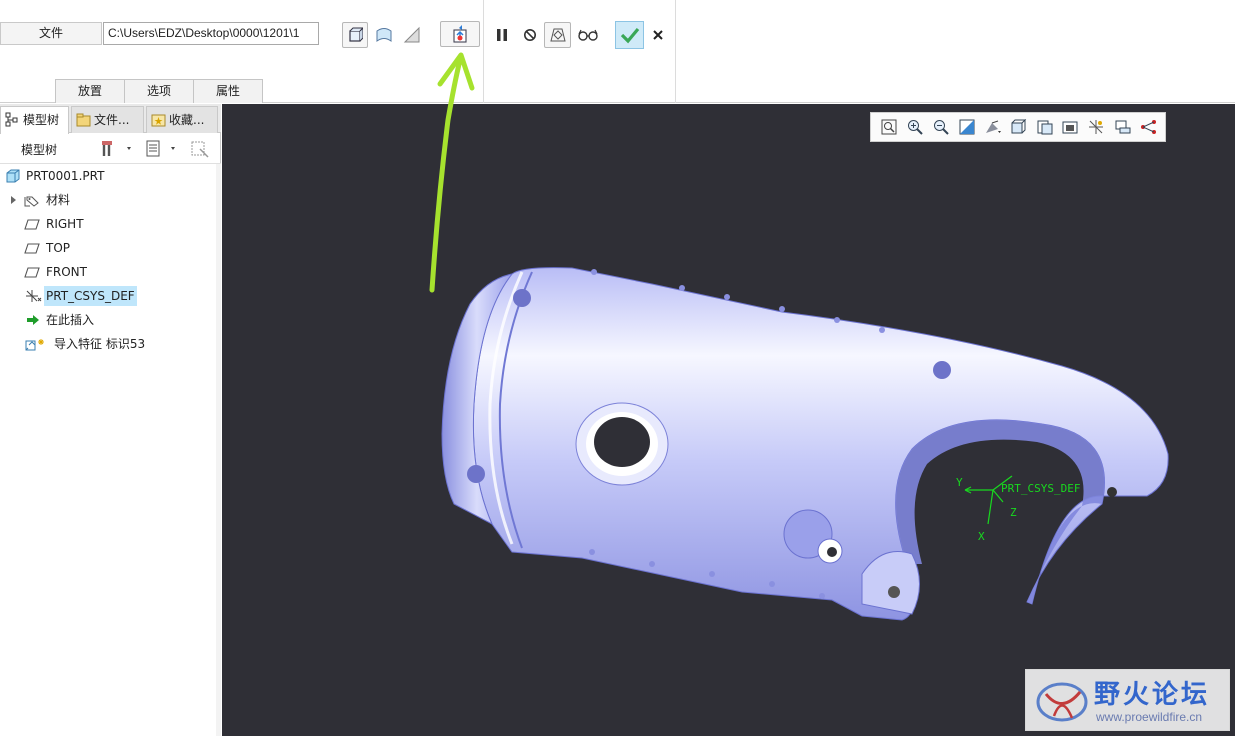  Describe the element at coordinates (530, 35) in the screenshot. I see `no-preview-icon` at that location.